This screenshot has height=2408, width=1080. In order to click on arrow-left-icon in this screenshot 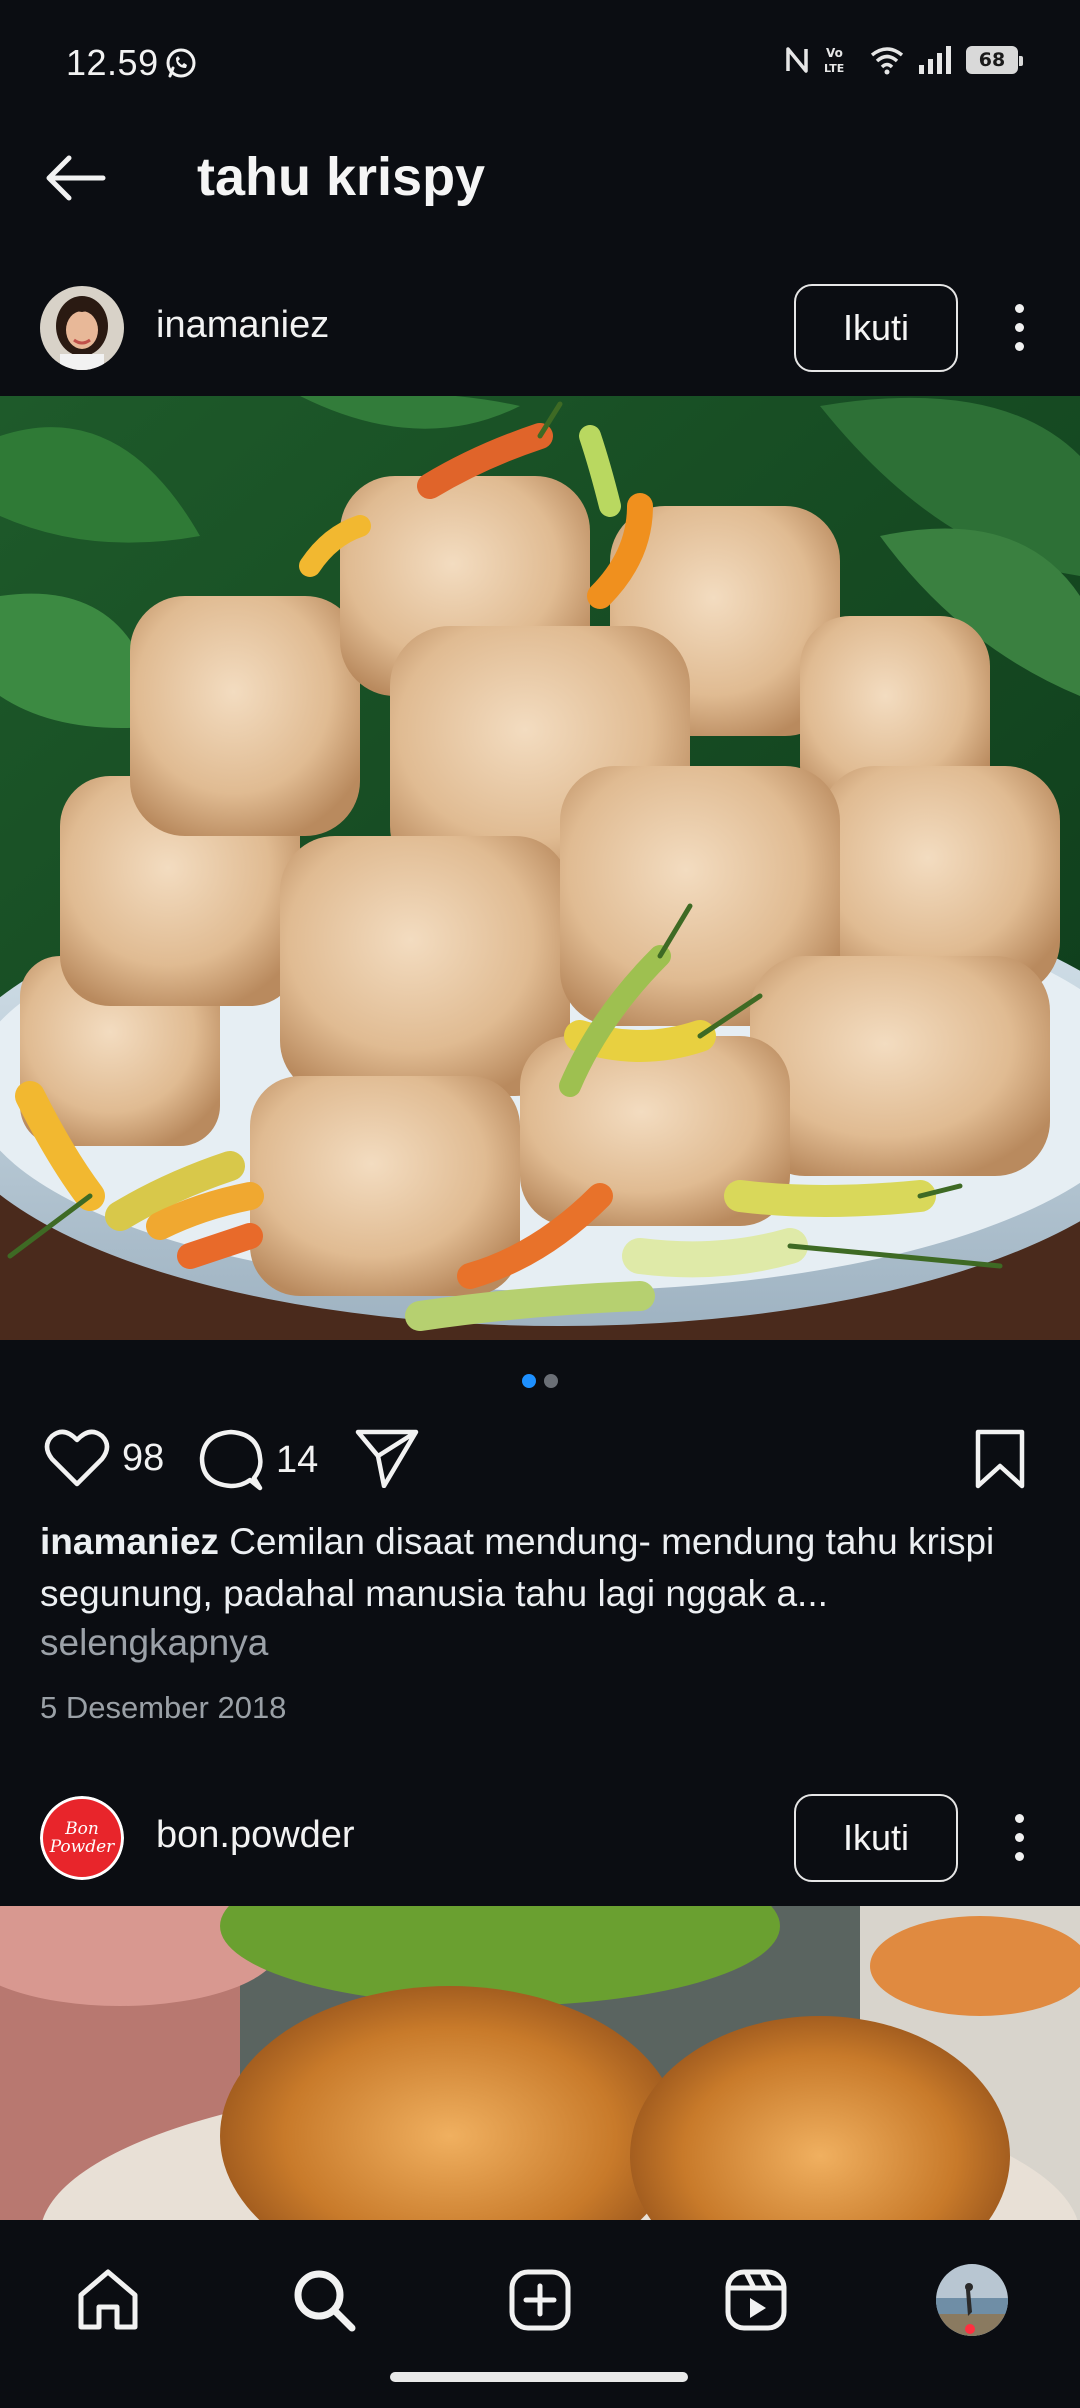, I will do `click(76, 178)`.